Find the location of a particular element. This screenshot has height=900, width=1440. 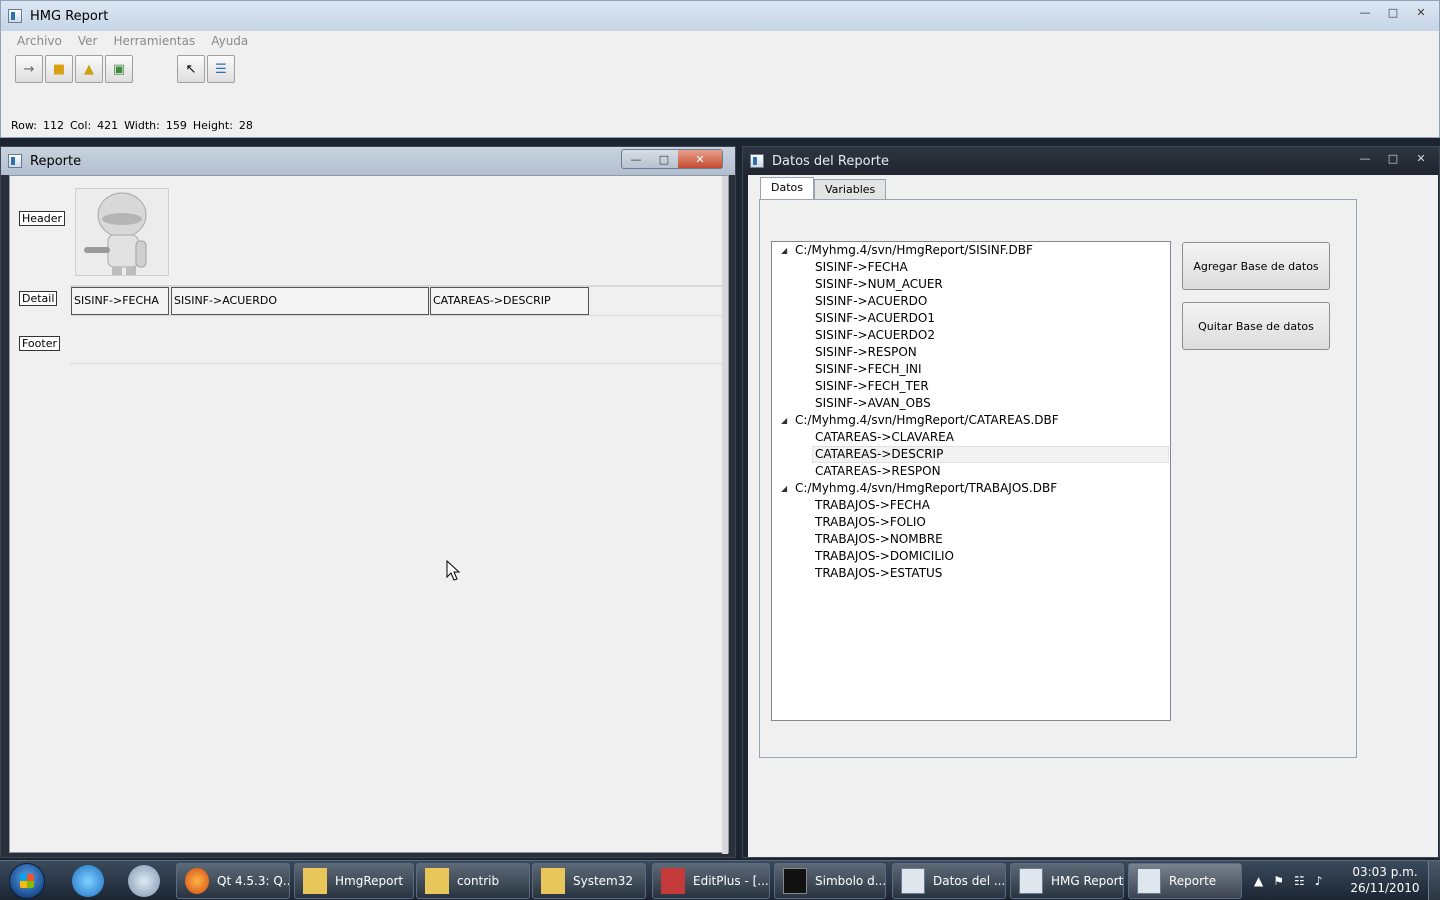

footer-band is located at coordinates (399, 340).